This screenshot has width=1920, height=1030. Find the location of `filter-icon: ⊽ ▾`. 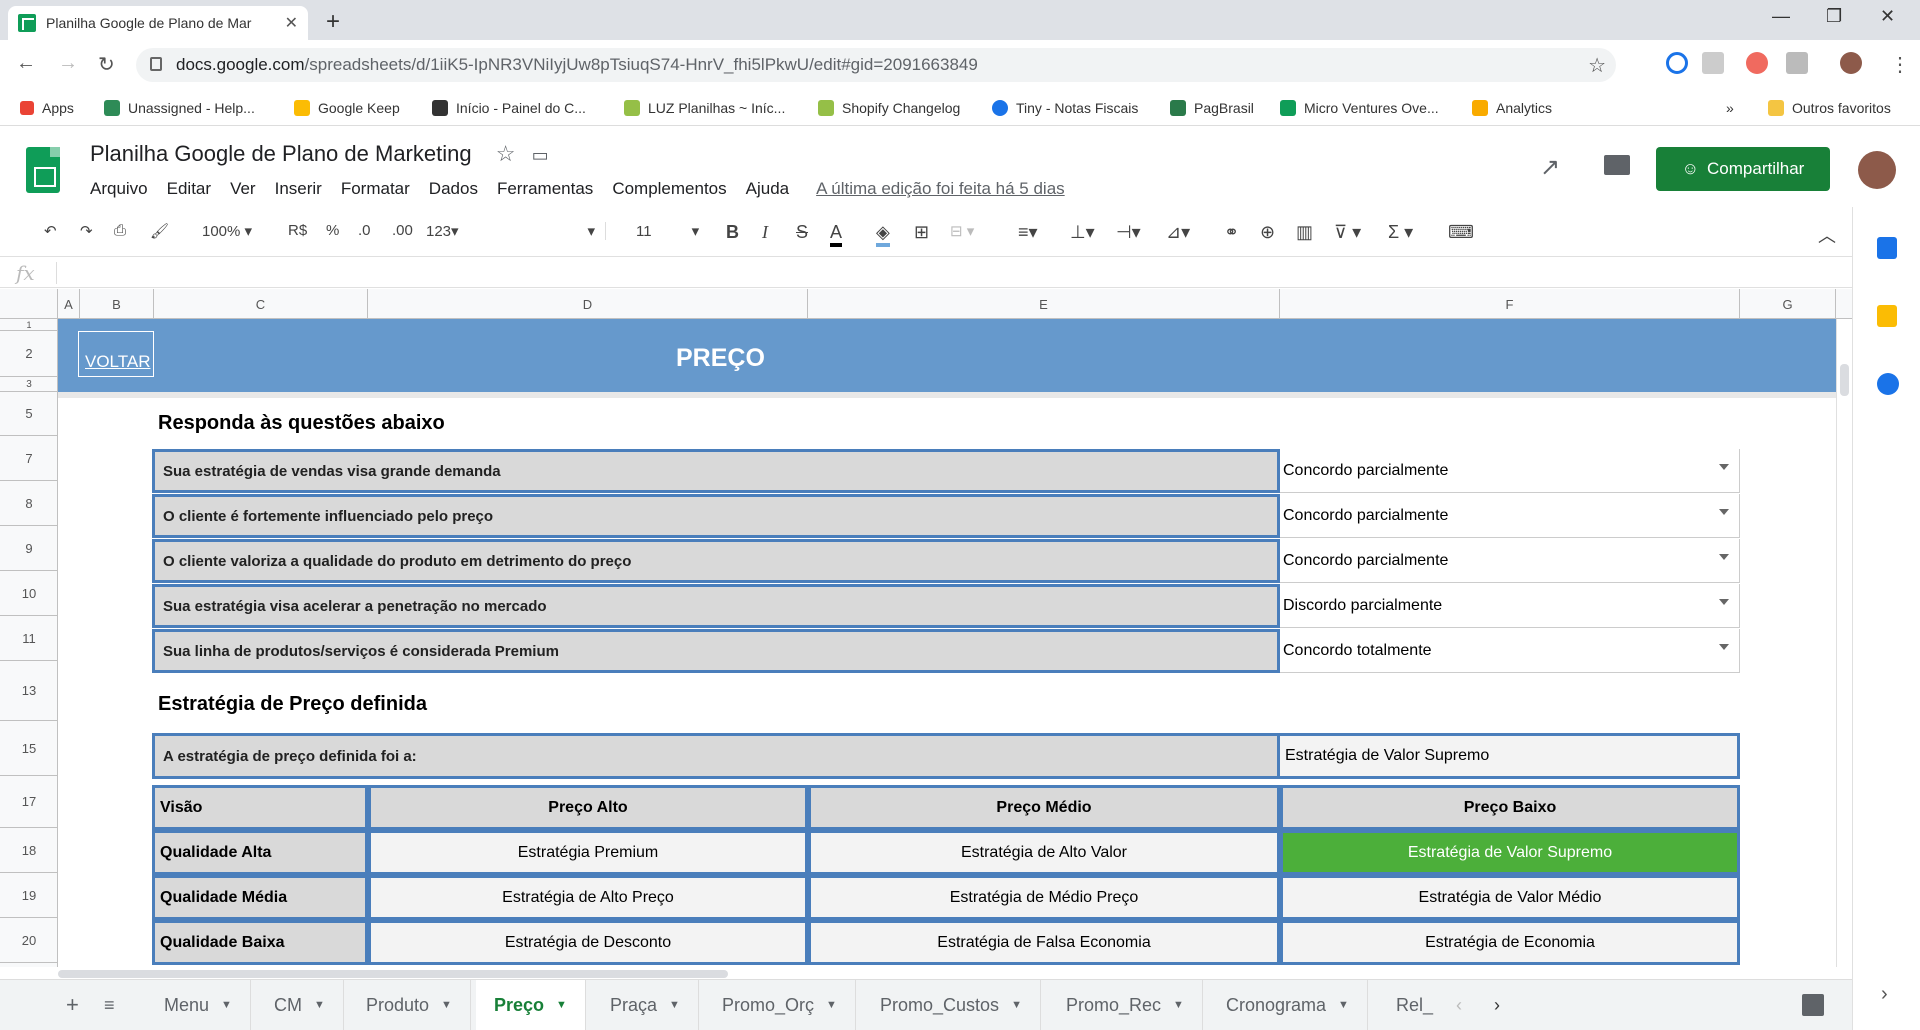

filter-icon: ⊽ ▾ is located at coordinates (1347, 232).